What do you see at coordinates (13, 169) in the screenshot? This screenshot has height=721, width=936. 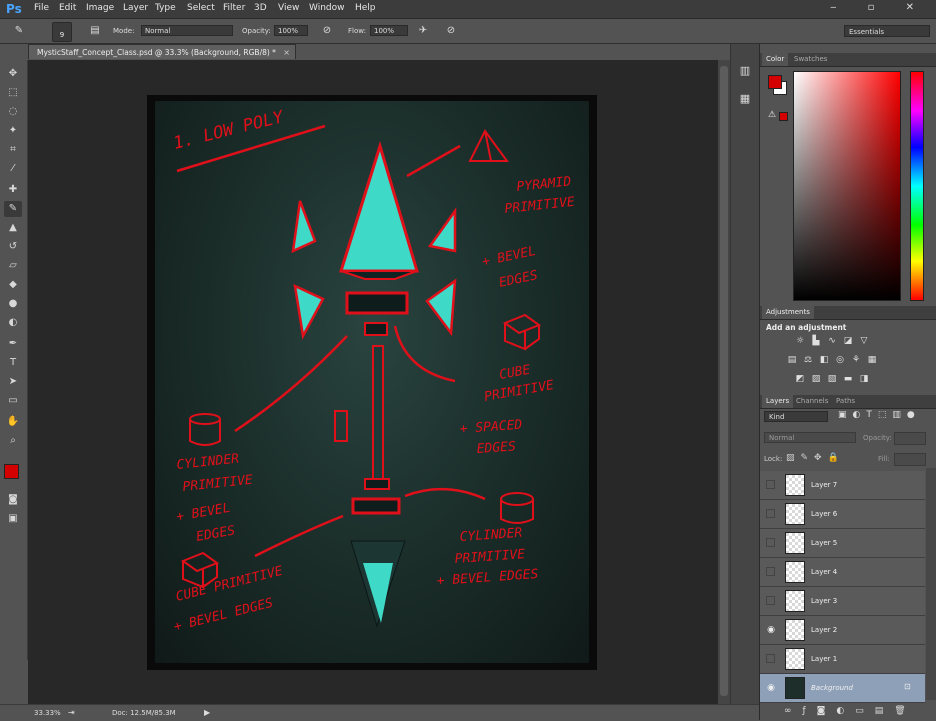 I see `eyedropper-tool-icon: ⁄` at bounding box center [13, 169].